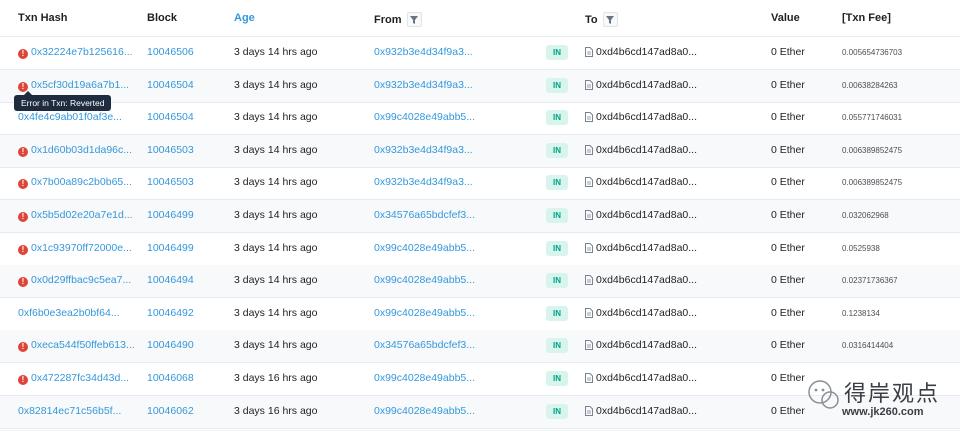  Describe the element at coordinates (868, 346) in the screenshot. I see `txn-fee-cell: 0.0316414404` at that location.